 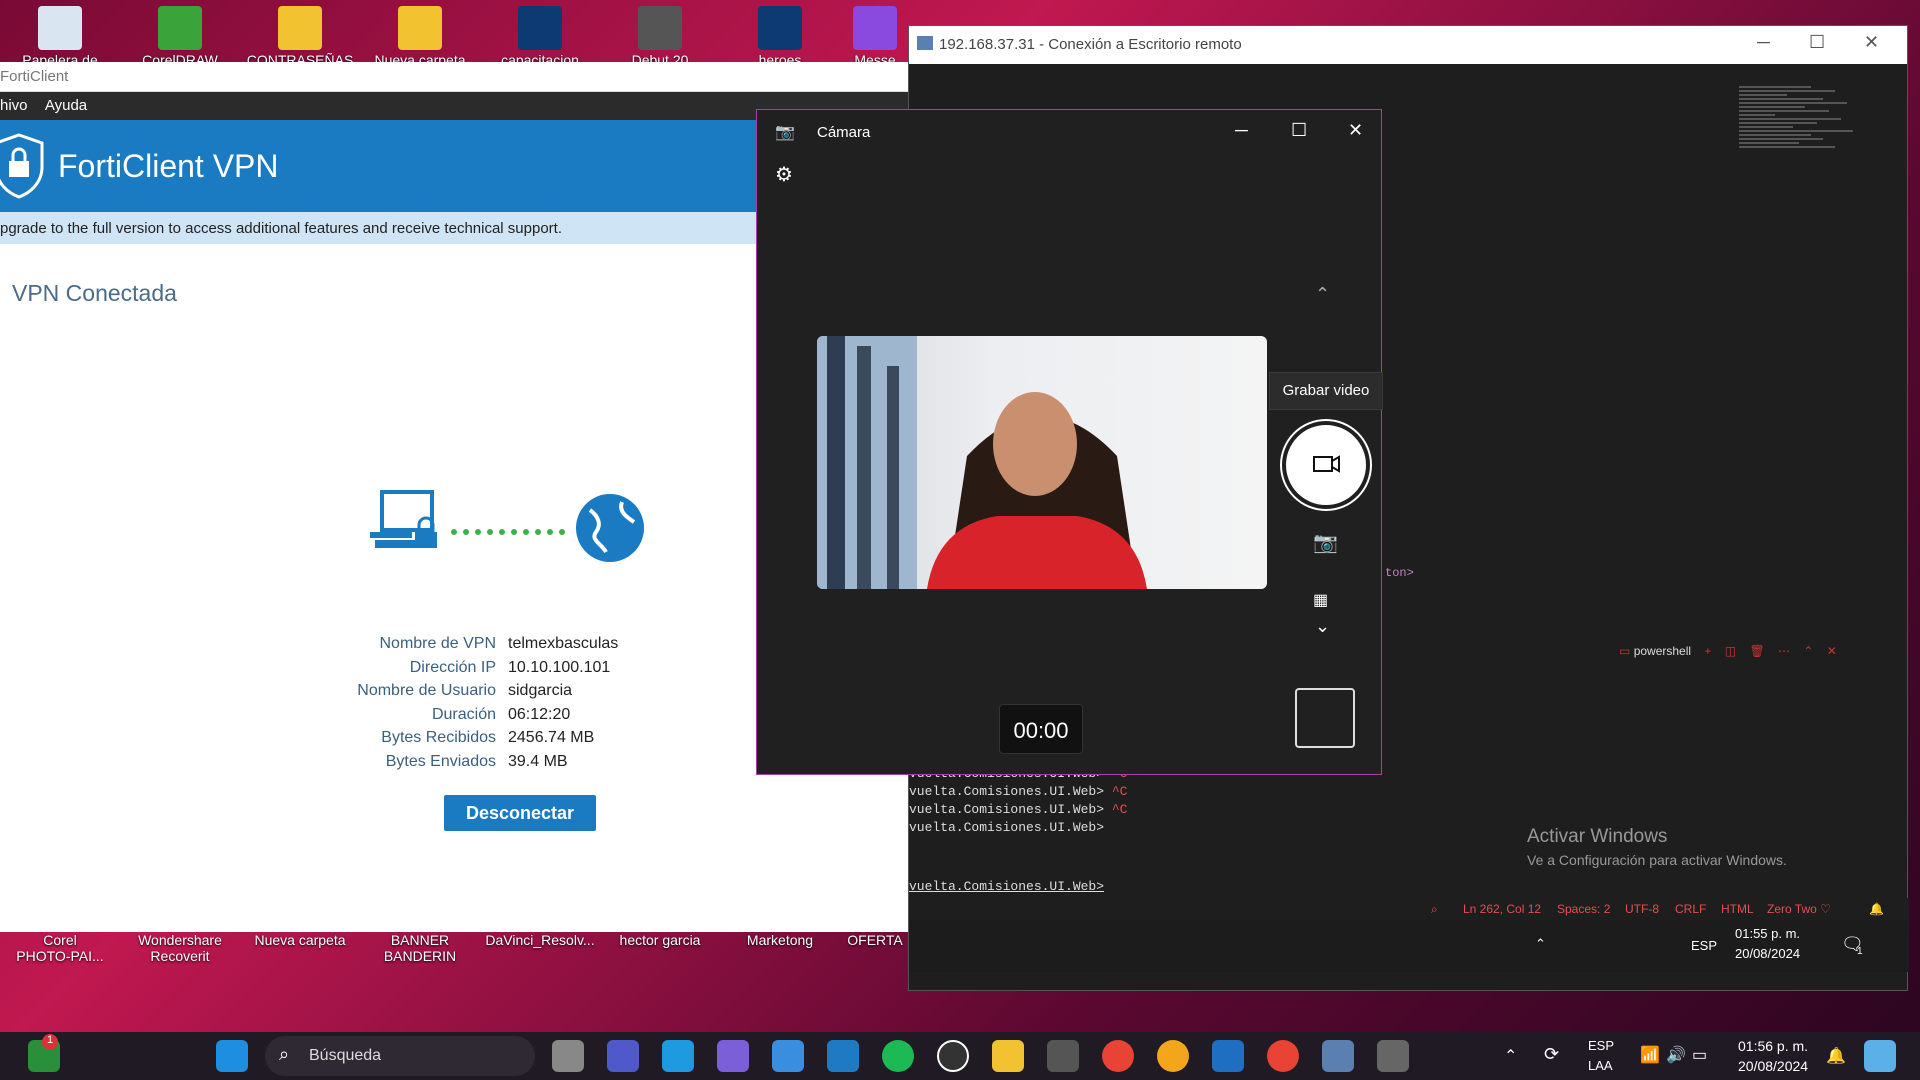 What do you see at coordinates (1173, 1056) in the screenshot?
I see `norton-icon` at bounding box center [1173, 1056].